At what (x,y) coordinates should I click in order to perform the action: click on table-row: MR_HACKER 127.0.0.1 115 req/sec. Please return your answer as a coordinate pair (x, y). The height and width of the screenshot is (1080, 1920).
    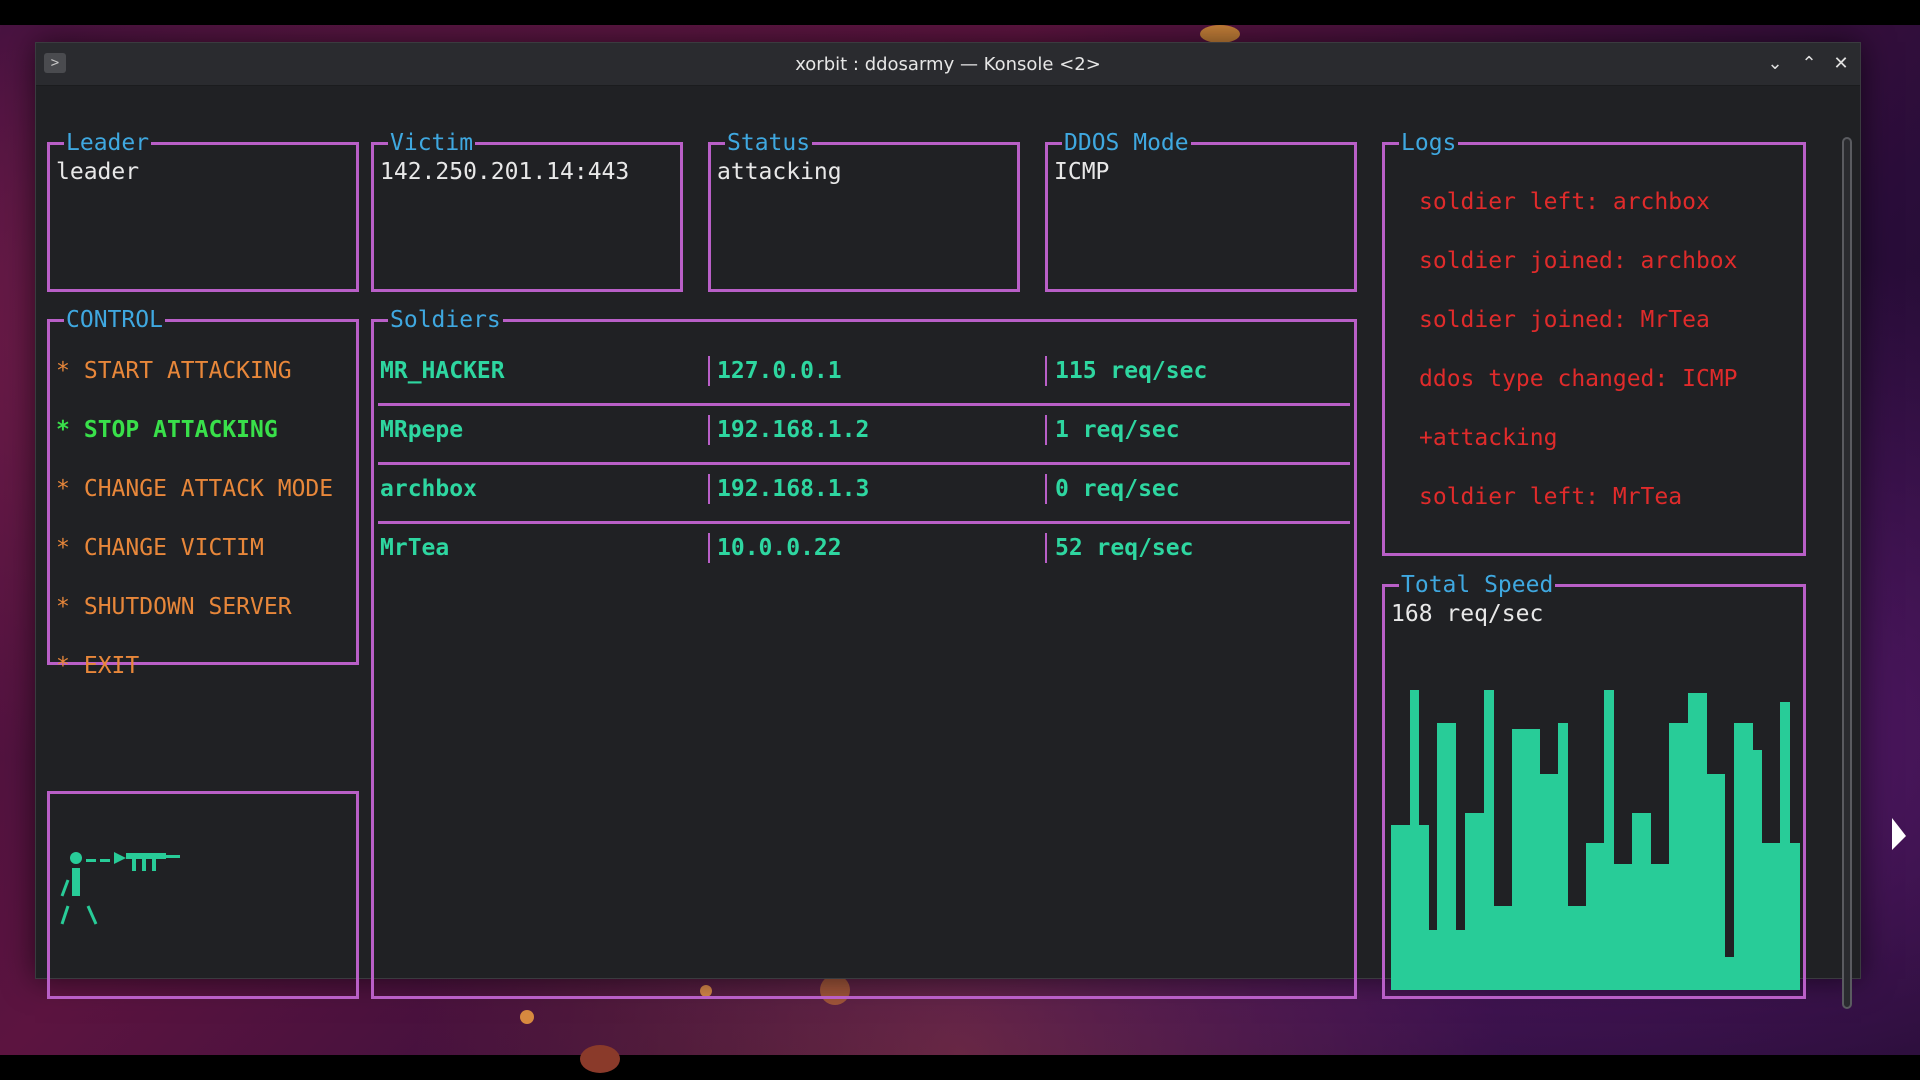
    Looking at the image, I should click on (864, 377).